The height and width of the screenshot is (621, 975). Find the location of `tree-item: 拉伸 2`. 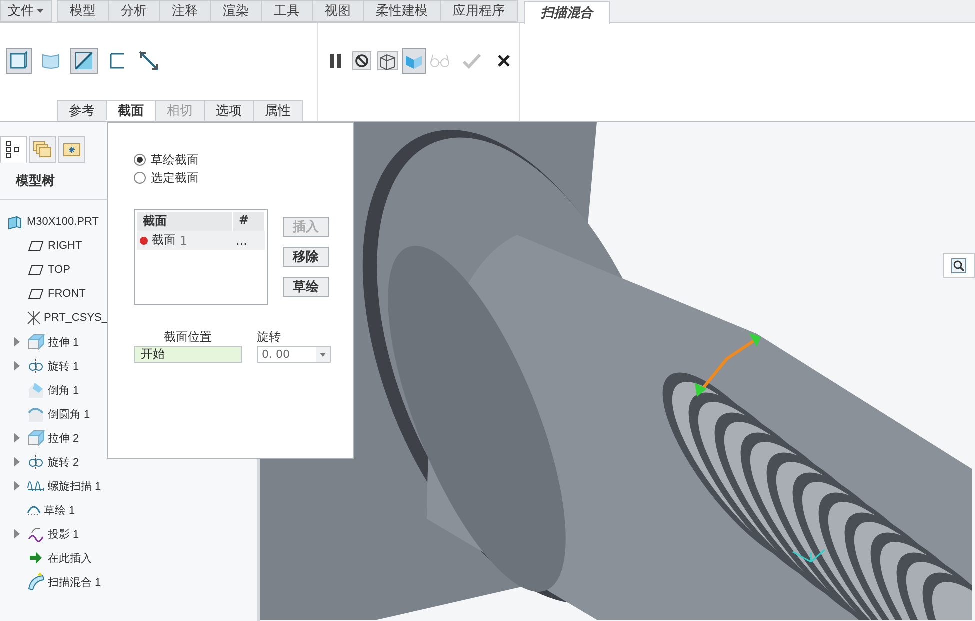

tree-item: 拉伸 2 is located at coordinates (64, 438).